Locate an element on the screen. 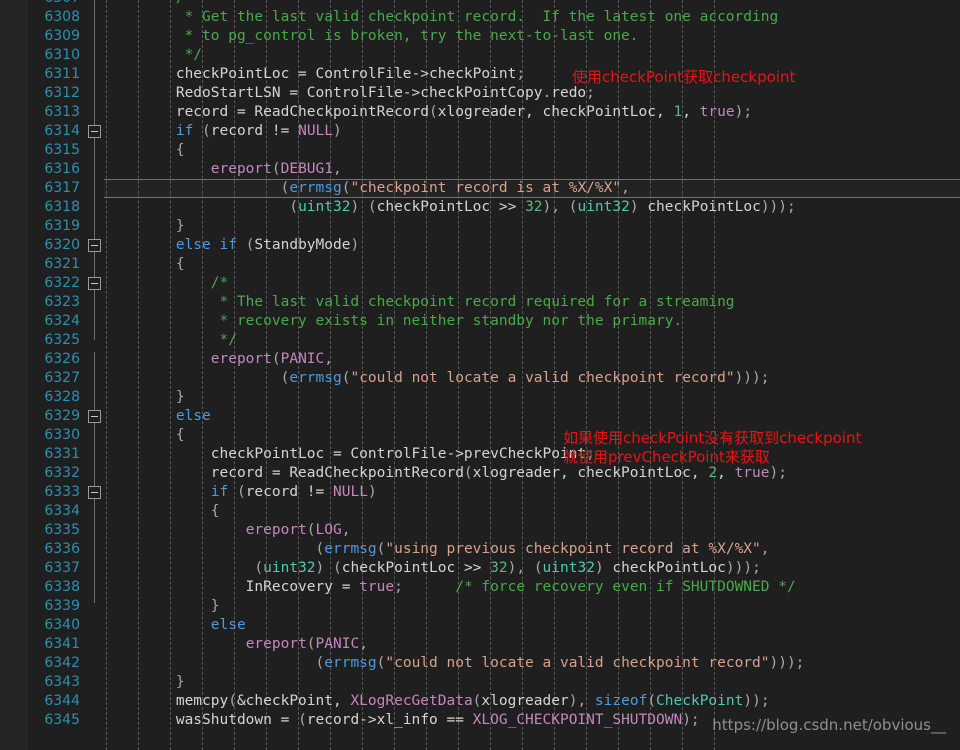  code-line: else if (StandbyMode) is located at coordinates (533, 245).